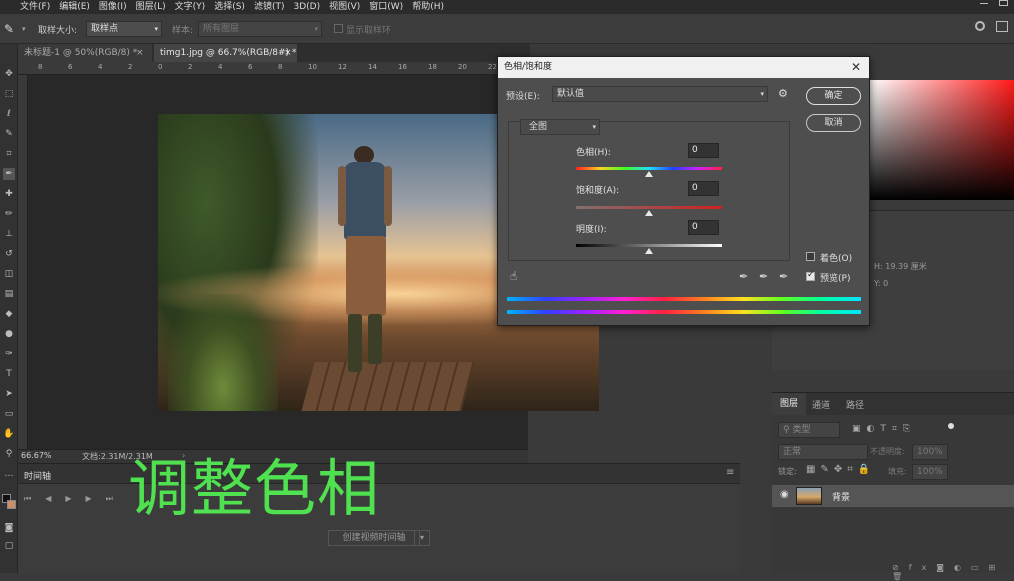  What do you see at coordinates (9, 528) in the screenshot?
I see `quick-mask-icon: ◙` at bounding box center [9, 528].